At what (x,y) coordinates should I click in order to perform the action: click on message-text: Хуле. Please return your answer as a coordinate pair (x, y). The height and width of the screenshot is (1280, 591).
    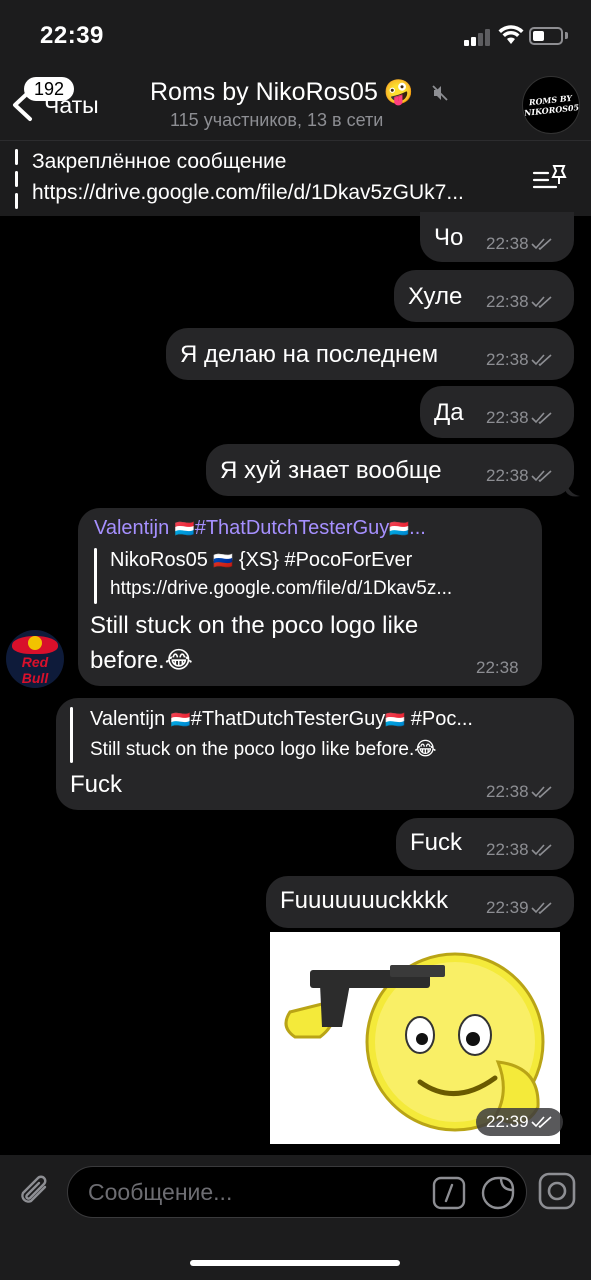
    Looking at the image, I should click on (435, 296).